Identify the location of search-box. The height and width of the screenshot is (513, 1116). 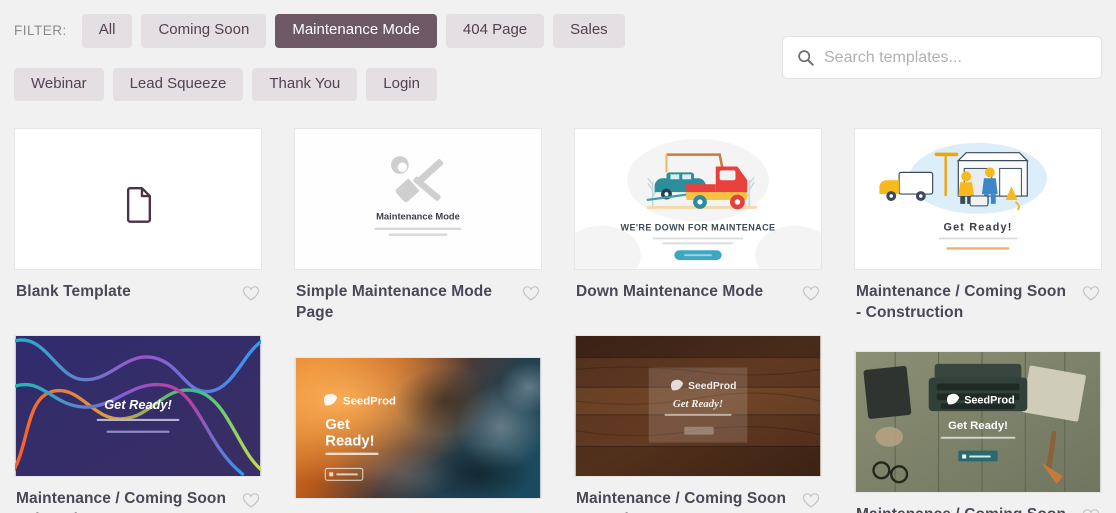
(942, 57).